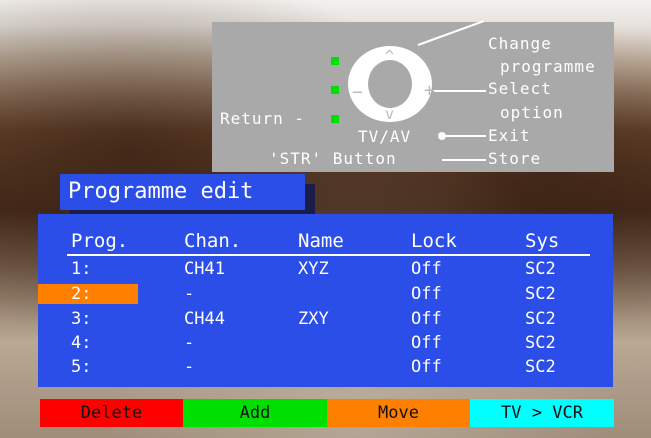  What do you see at coordinates (321, 241) in the screenshot?
I see `column-header-name: Name` at bounding box center [321, 241].